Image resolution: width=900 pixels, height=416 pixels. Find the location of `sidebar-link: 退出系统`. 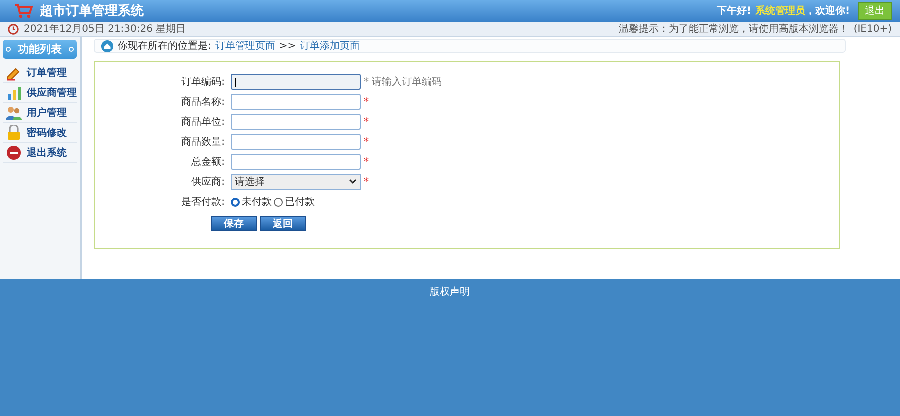

sidebar-link: 退出系统 is located at coordinates (47, 153).